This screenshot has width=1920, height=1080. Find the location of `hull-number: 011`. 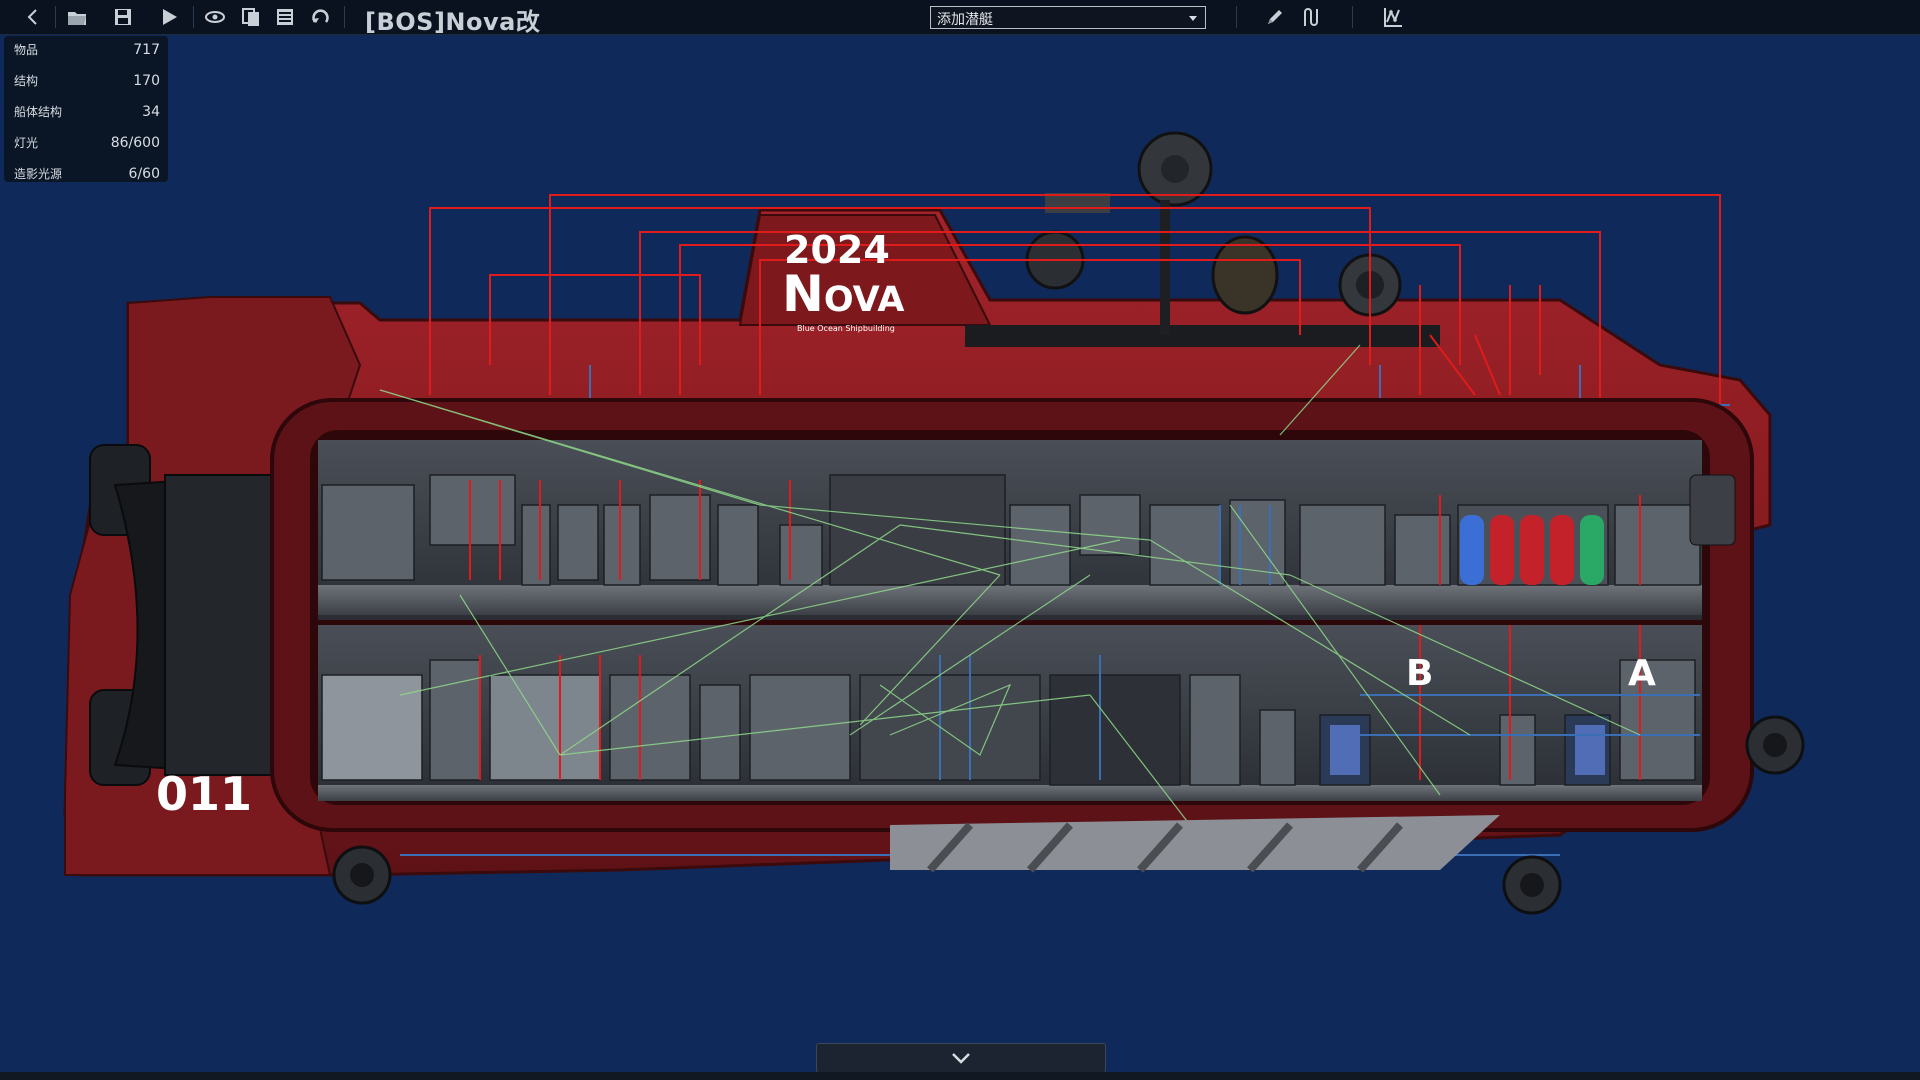

hull-number: 011 is located at coordinates (204, 794).